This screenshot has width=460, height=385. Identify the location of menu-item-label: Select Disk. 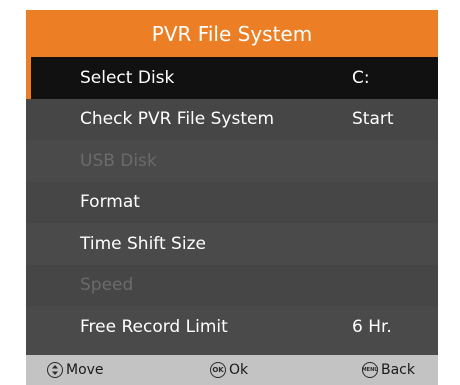
(127, 77).